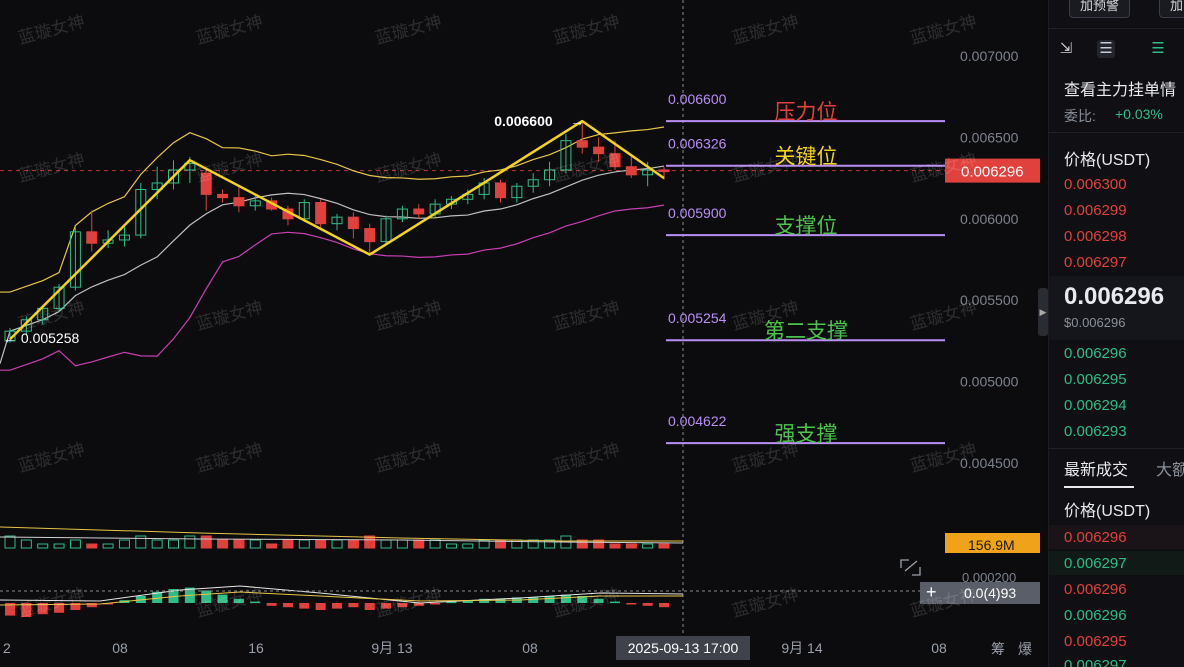 This screenshot has width=1184, height=667. Describe the element at coordinates (1095, 641) in the screenshot. I see `trade-price: 0.006295` at that location.